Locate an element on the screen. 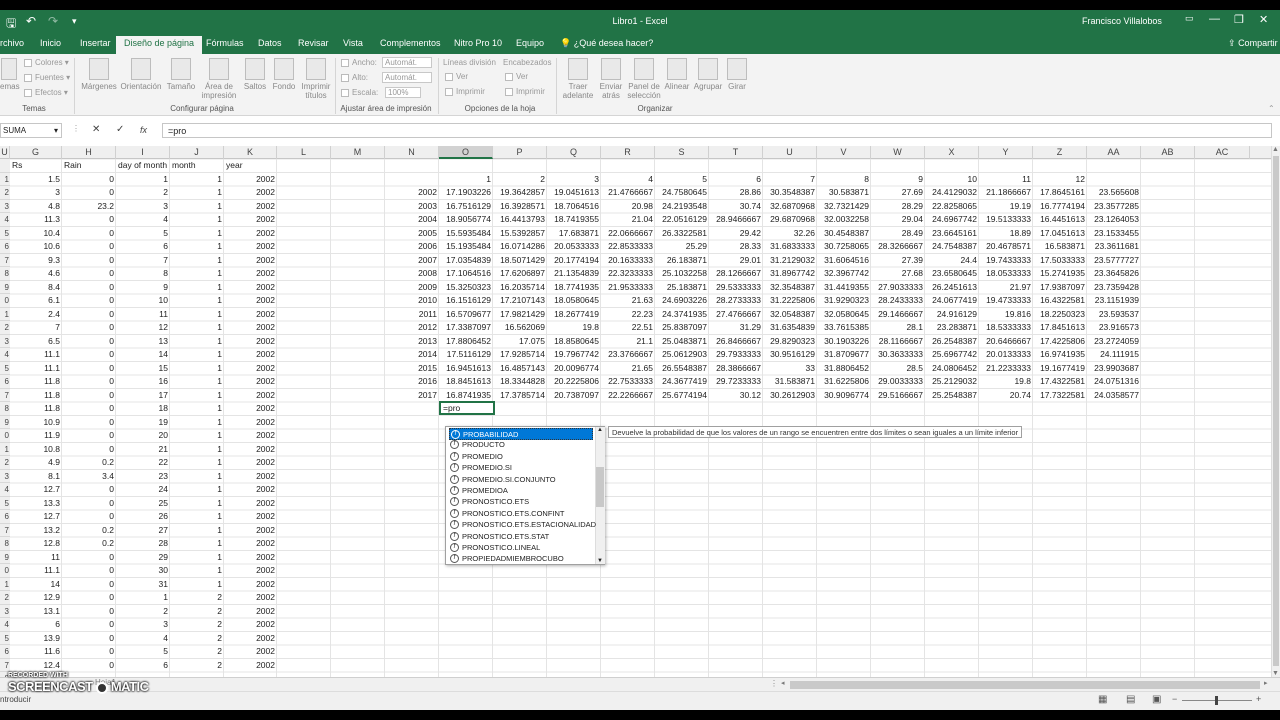  drag-handle-icon: ⋮ is located at coordinates (76, 128).